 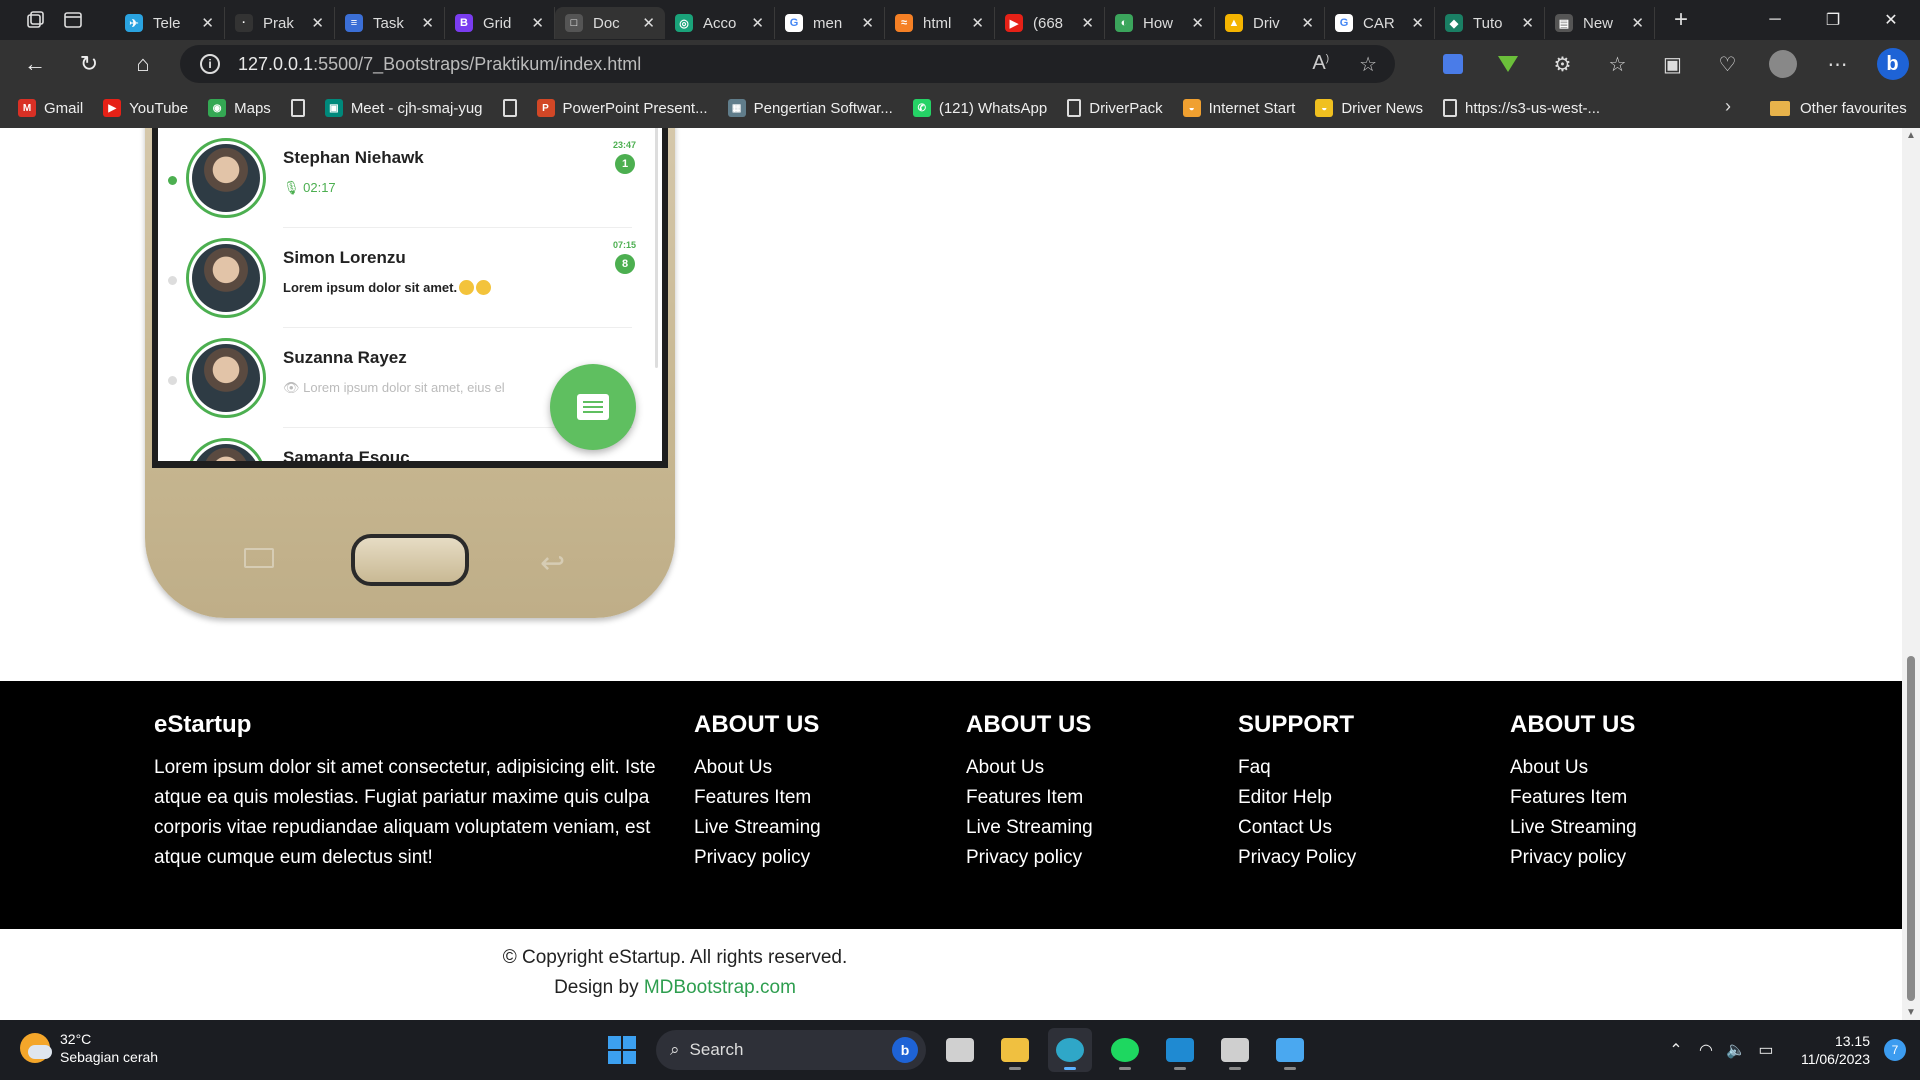 I want to click on weather-widget: 32°C Sebagian cerah, so click(x=89, y=1048).